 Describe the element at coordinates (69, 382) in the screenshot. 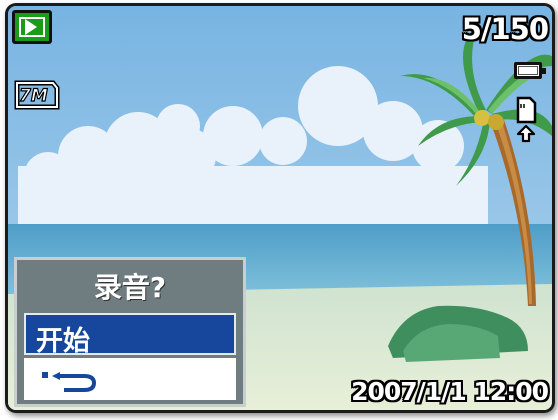

I see `return-arrow-icon` at that location.